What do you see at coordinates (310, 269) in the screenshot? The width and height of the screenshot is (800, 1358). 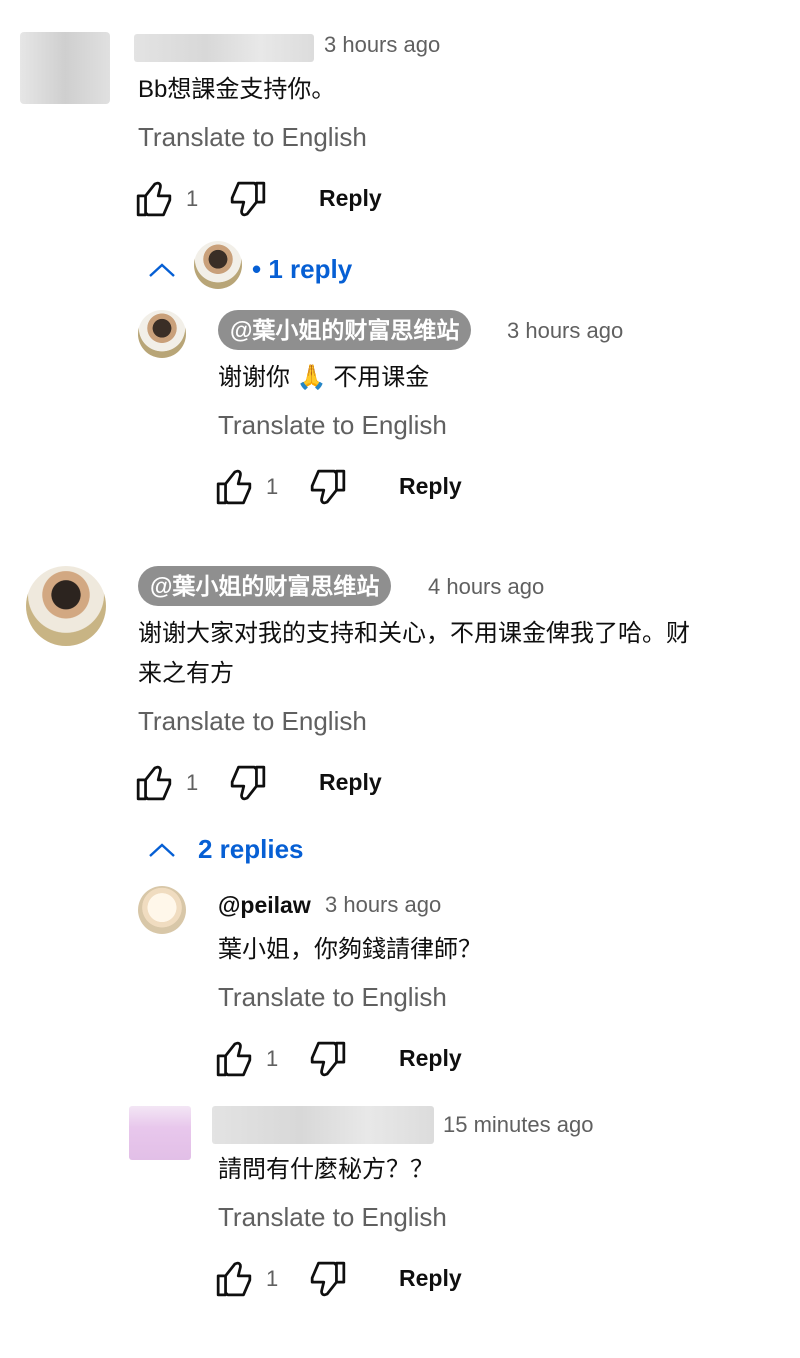 I see `replies-count: 1 reply` at bounding box center [310, 269].